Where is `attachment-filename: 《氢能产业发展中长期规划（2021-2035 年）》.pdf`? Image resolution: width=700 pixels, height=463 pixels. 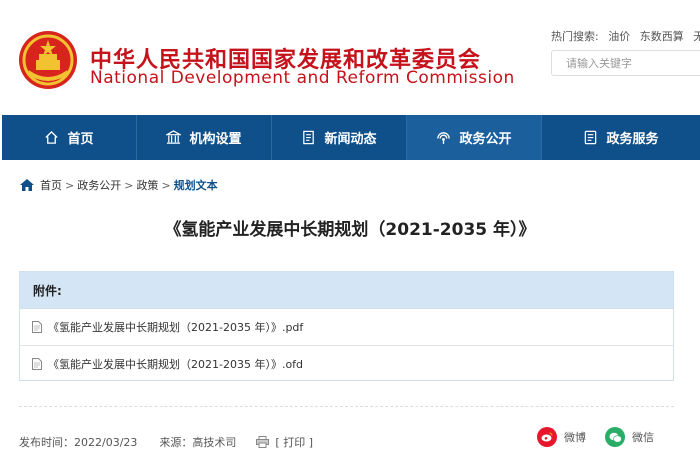
attachment-filename: 《氢能产业发展中长期规划（2021-2035 年）》.pdf is located at coordinates (176, 327).